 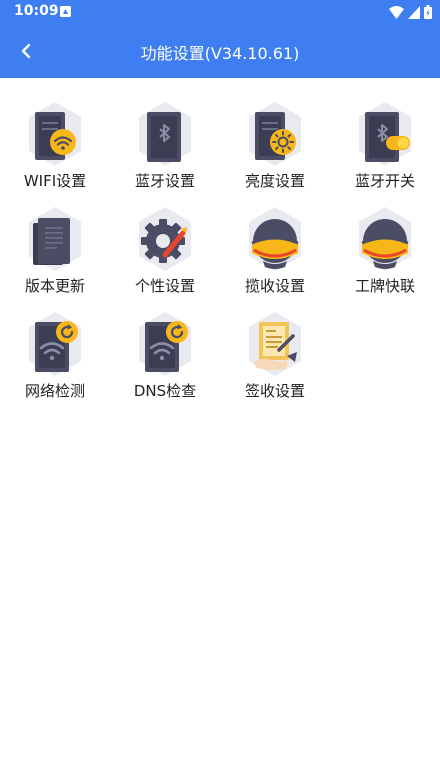 What do you see at coordinates (220, 12) in the screenshot?
I see `status-bar: 10:09` at bounding box center [220, 12].